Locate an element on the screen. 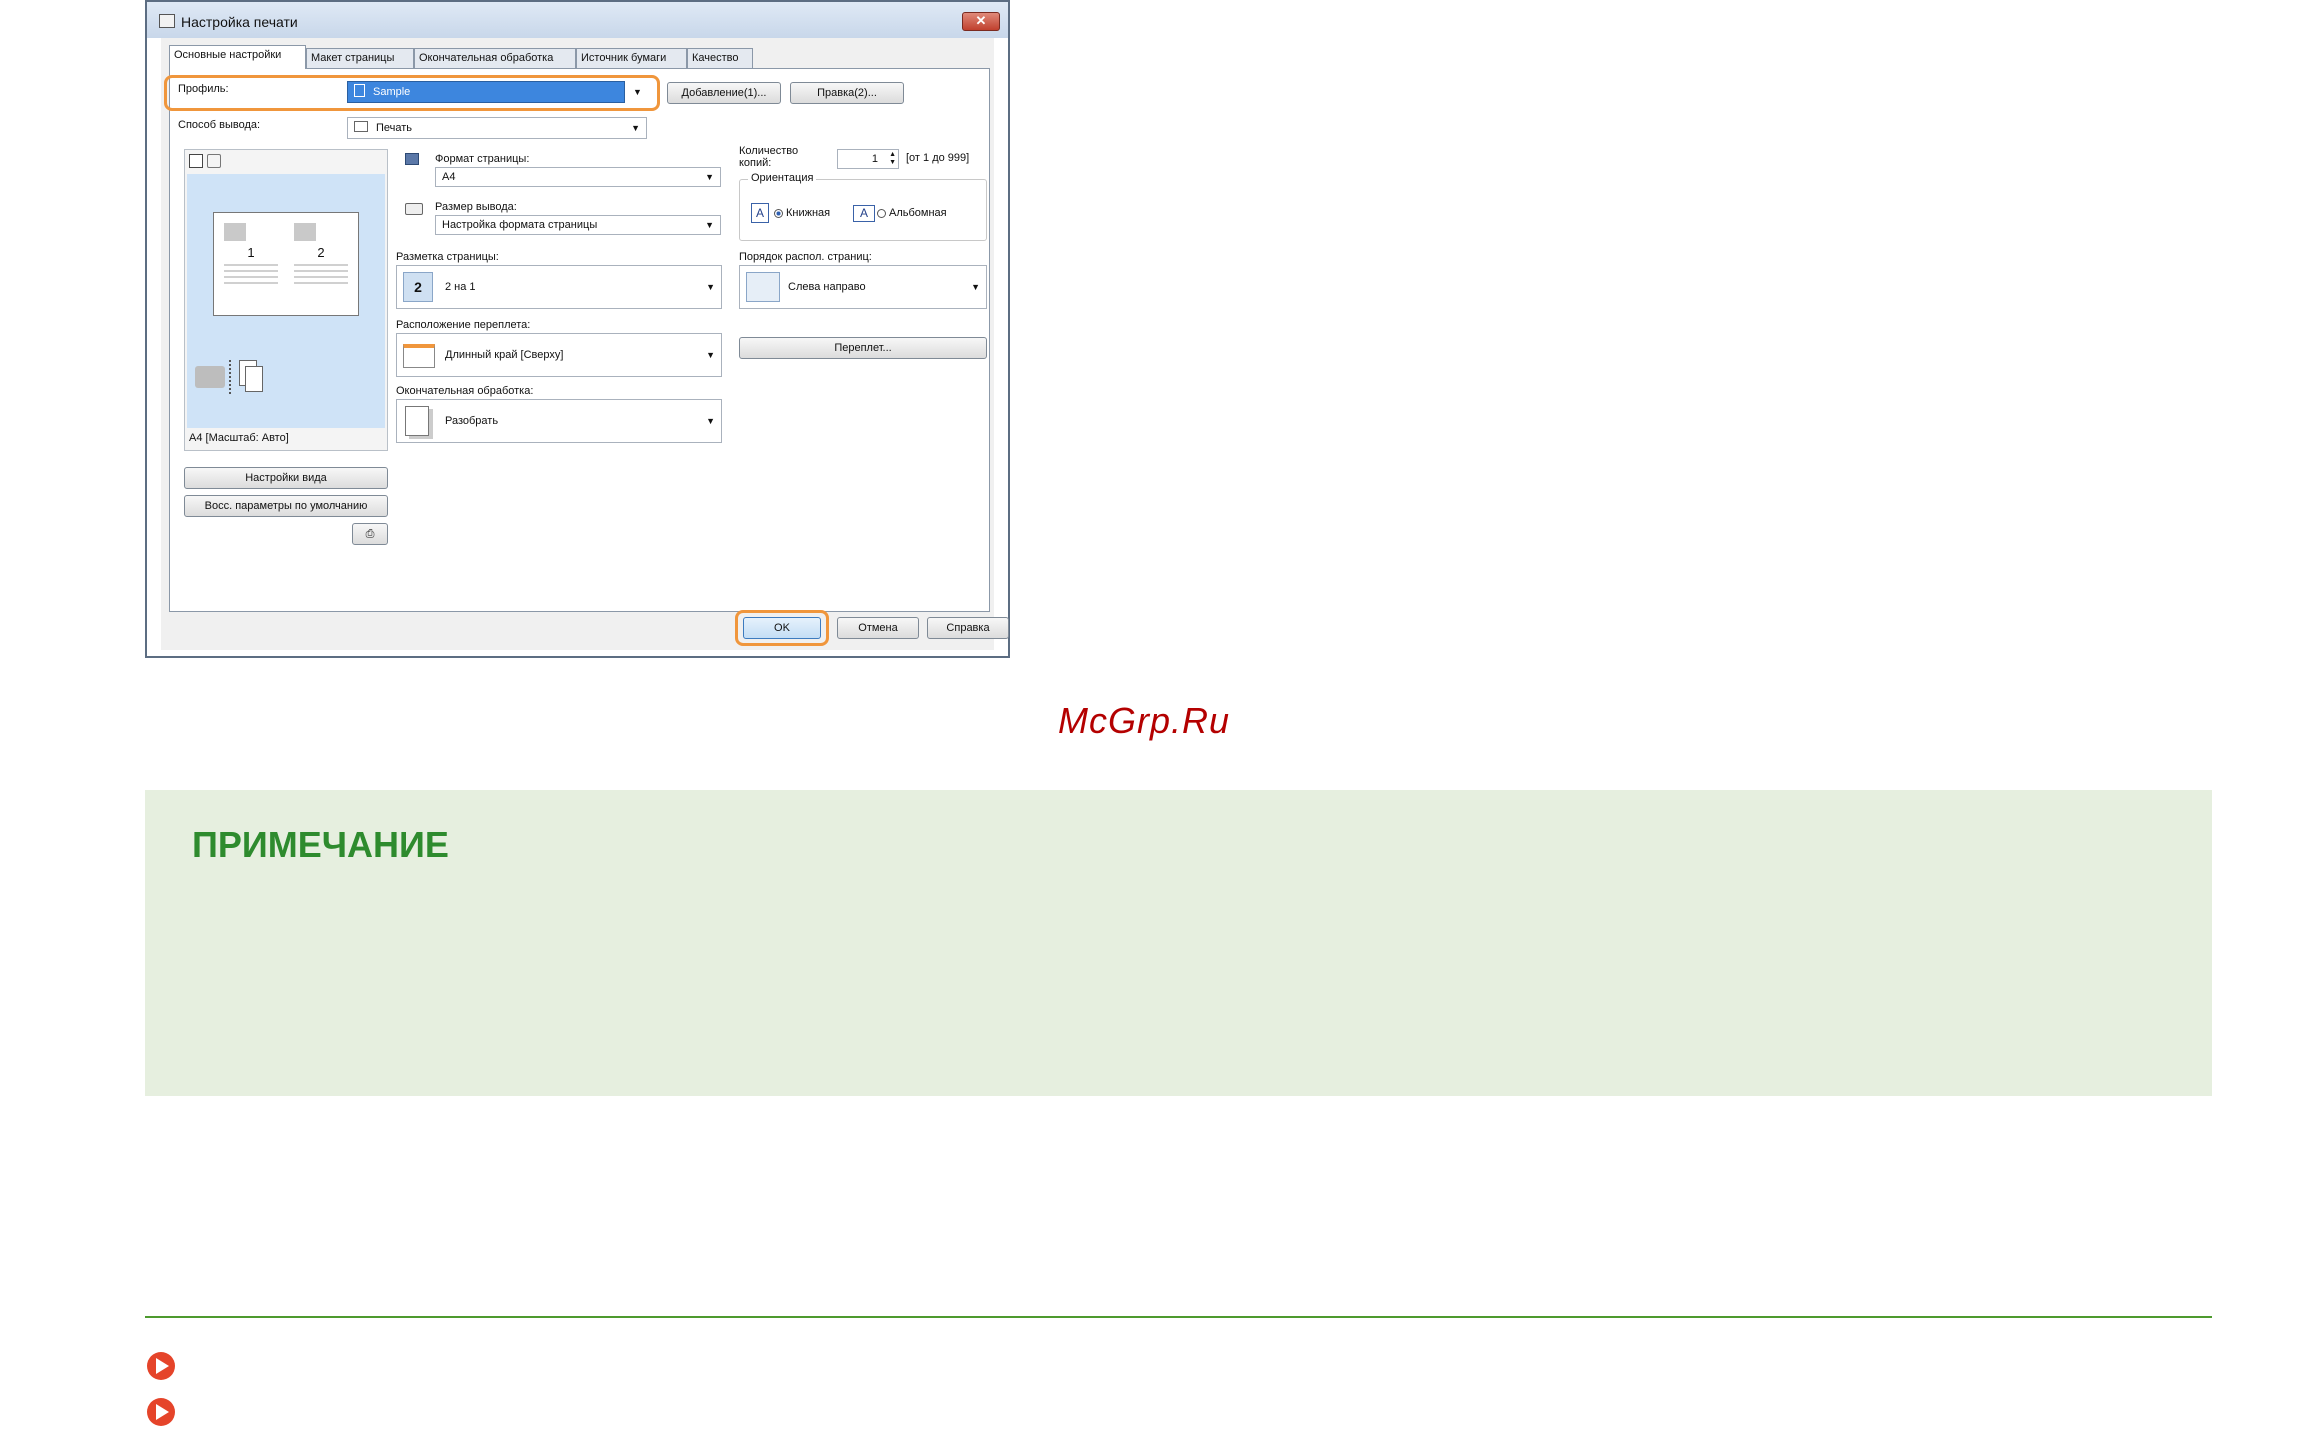  orientation-label: Ориентация is located at coordinates (782, 178).